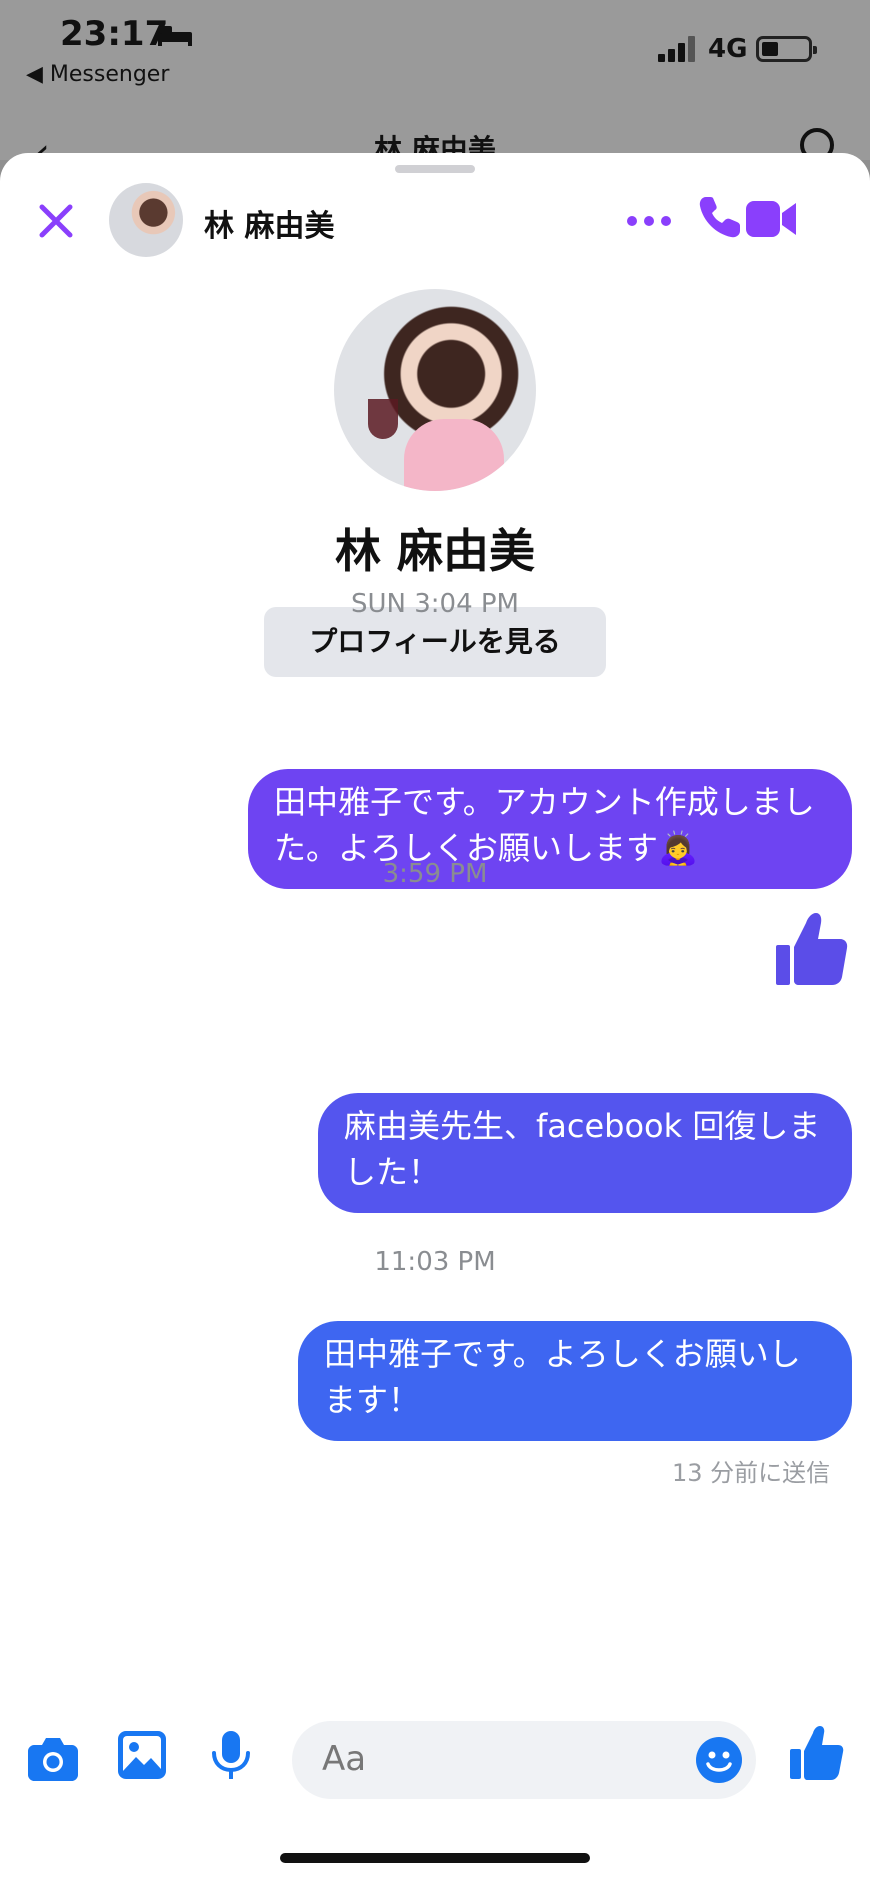 The height and width of the screenshot is (1882, 870). I want to click on contact-avatar, so click(146, 220).